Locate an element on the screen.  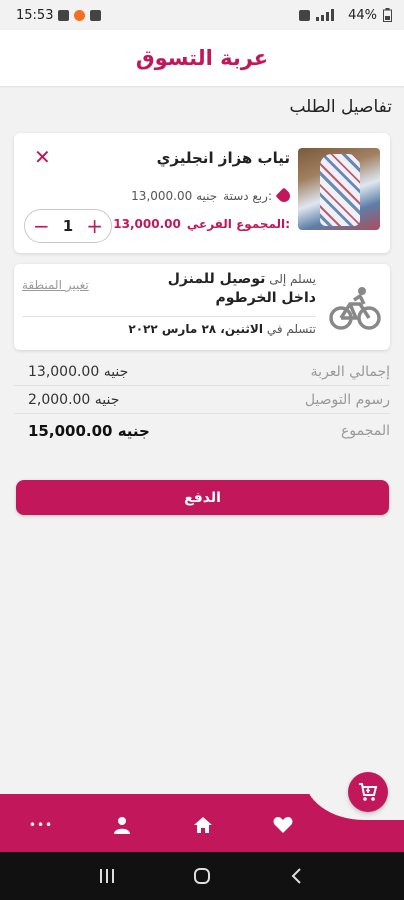
close-icon: ✕ is located at coordinates (42, 157).